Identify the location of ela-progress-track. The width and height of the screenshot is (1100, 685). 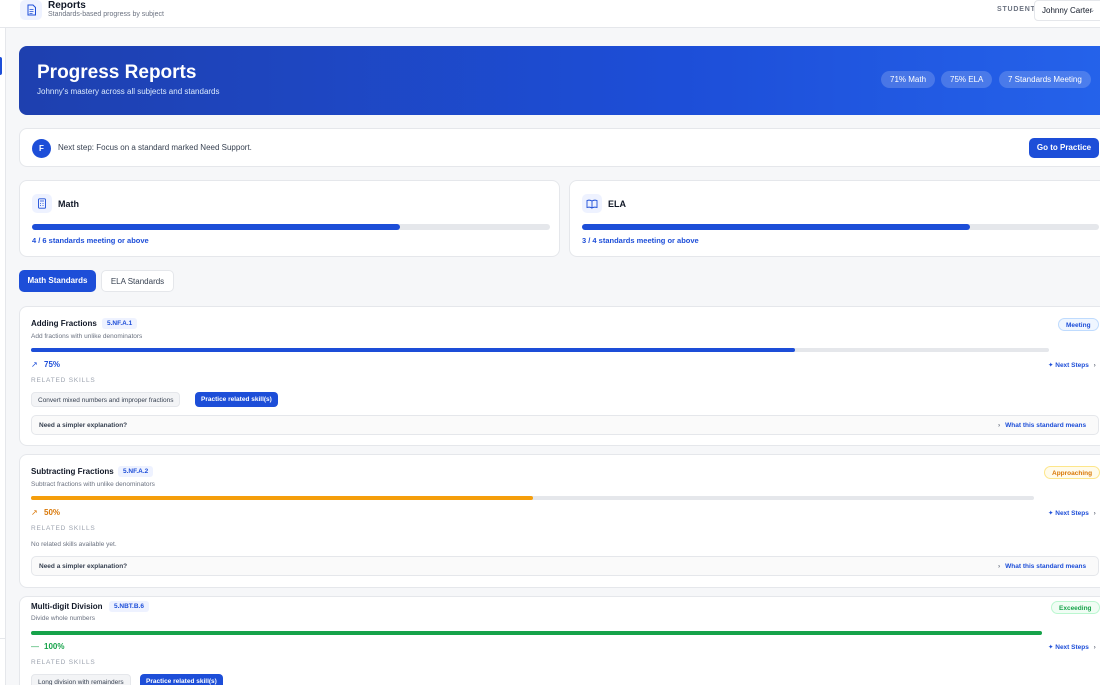
(840, 227).